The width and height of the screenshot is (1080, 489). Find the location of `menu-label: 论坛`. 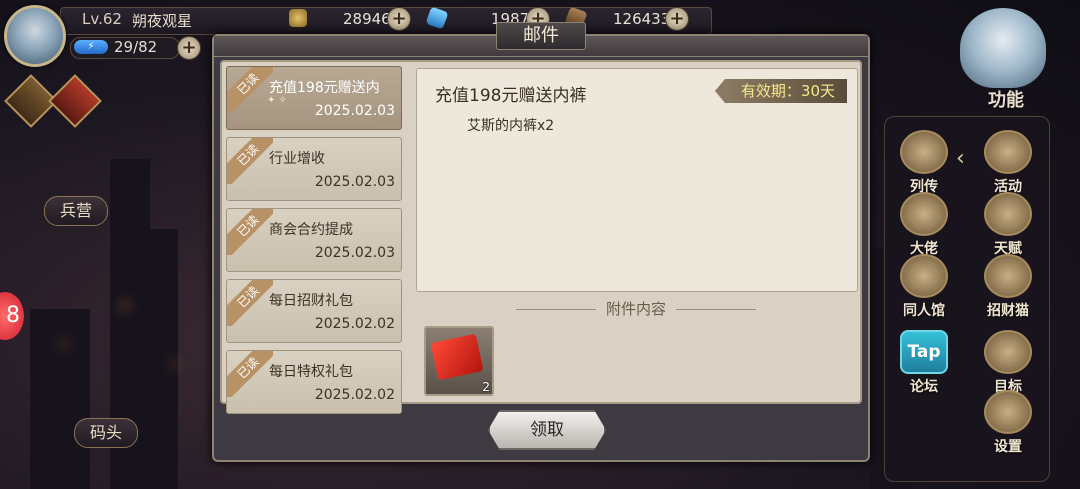

menu-label: 论坛 is located at coordinates (924, 387).